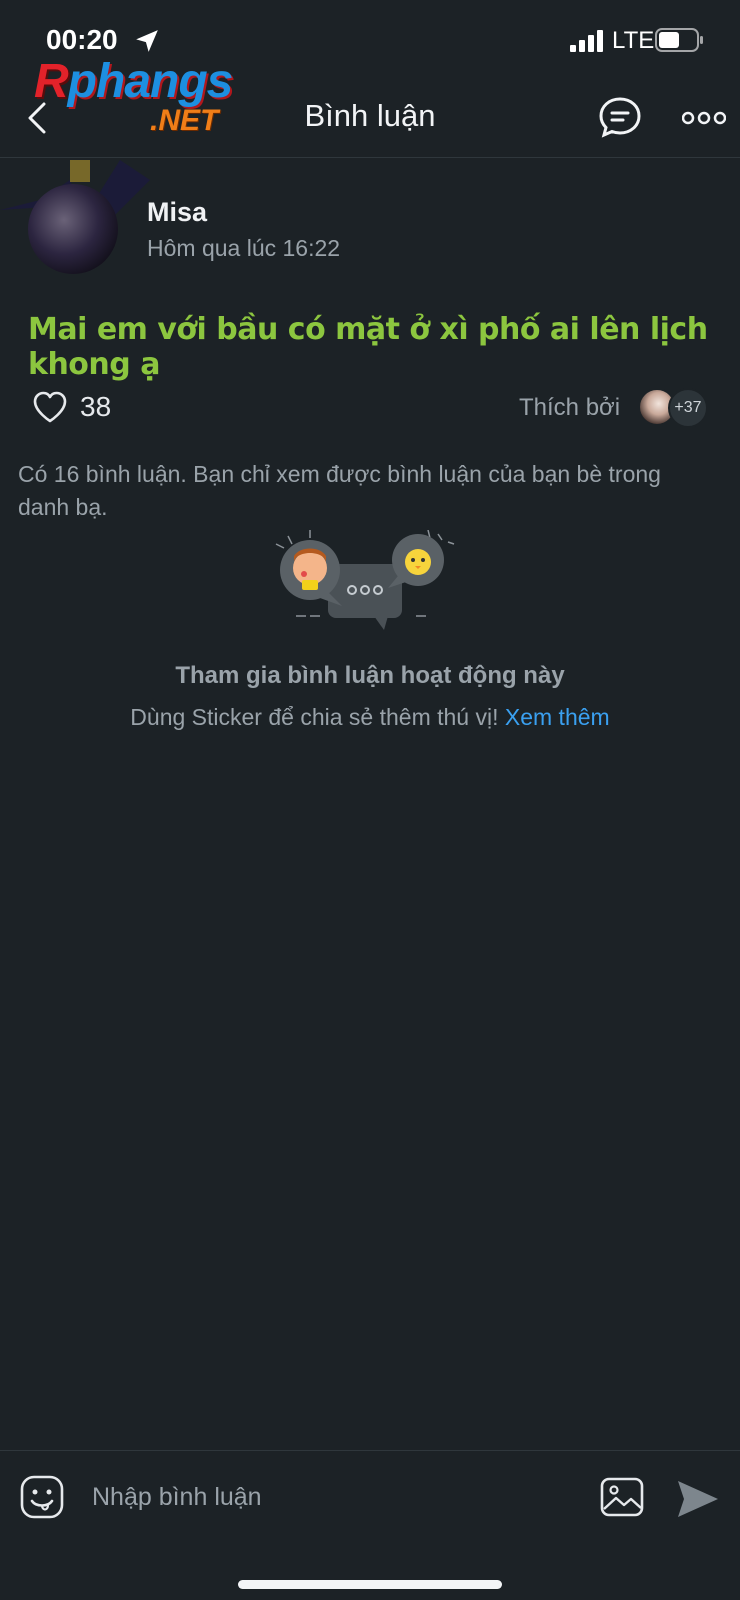 Image resolution: width=740 pixels, height=1600 pixels. What do you see at coordinates (177, 212) in the screenshot?
I see `post-author: Misa` at bounding box center [177, 212].